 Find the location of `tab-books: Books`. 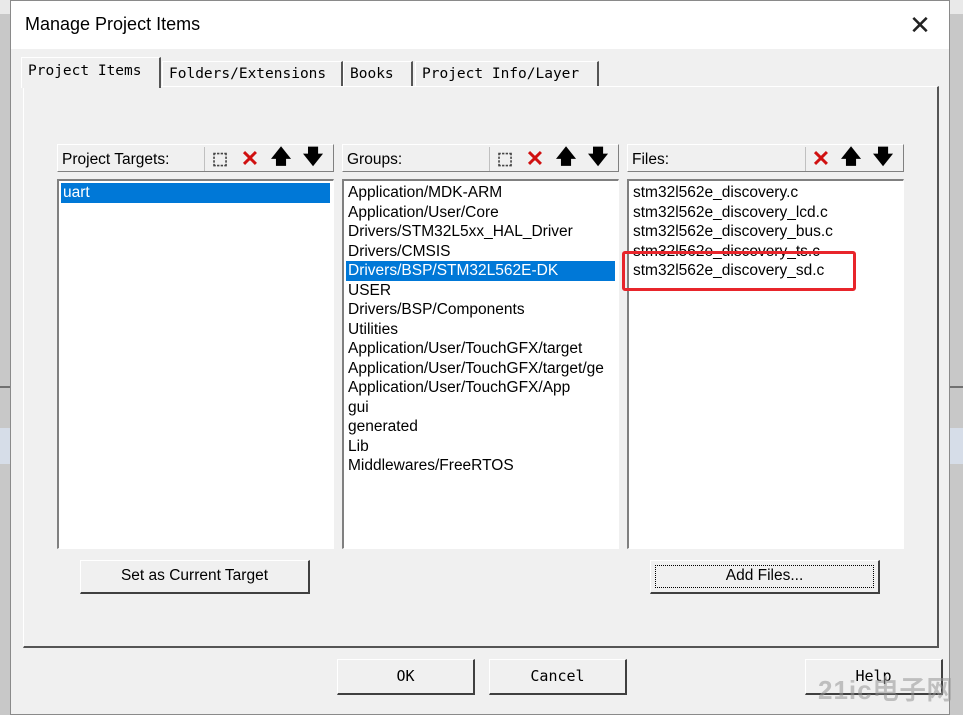

tab-books: Books is located at coordinates (378, 74).